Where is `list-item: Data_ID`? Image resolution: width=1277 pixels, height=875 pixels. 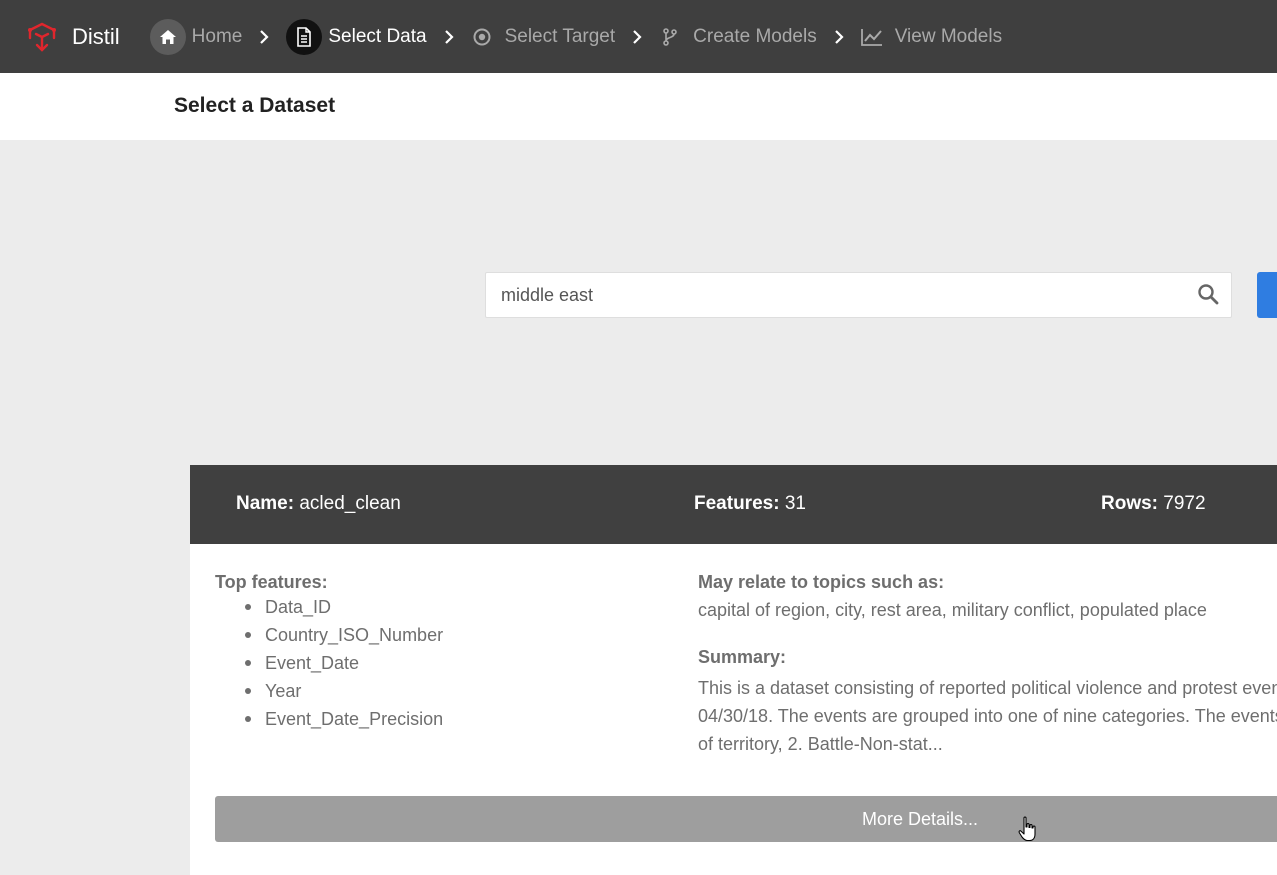
list-item: Data_ID is located at coordinates (343, 607).